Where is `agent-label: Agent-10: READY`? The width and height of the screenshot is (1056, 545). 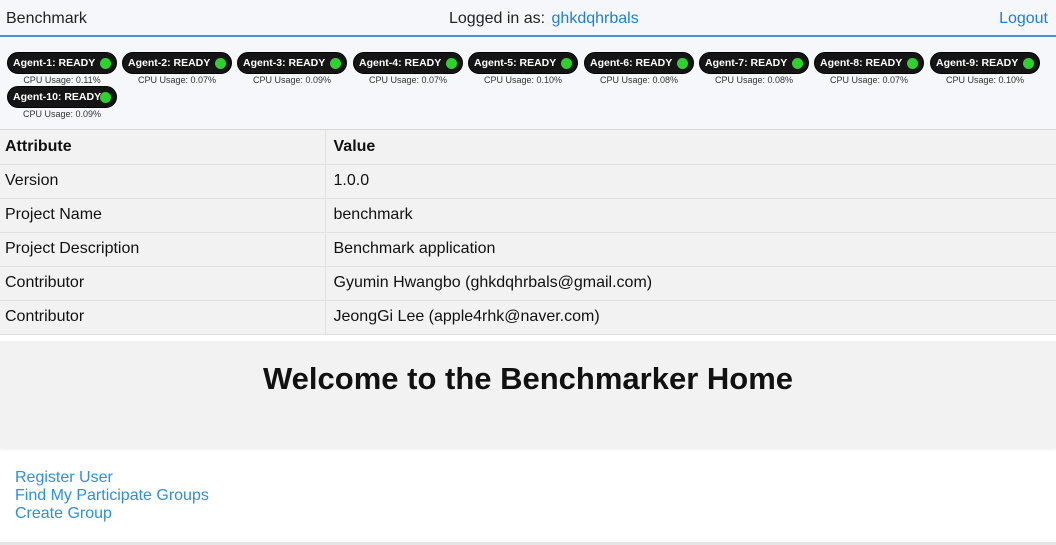
agent-label: Agent-10: READY is located at coordinates (57, 97).